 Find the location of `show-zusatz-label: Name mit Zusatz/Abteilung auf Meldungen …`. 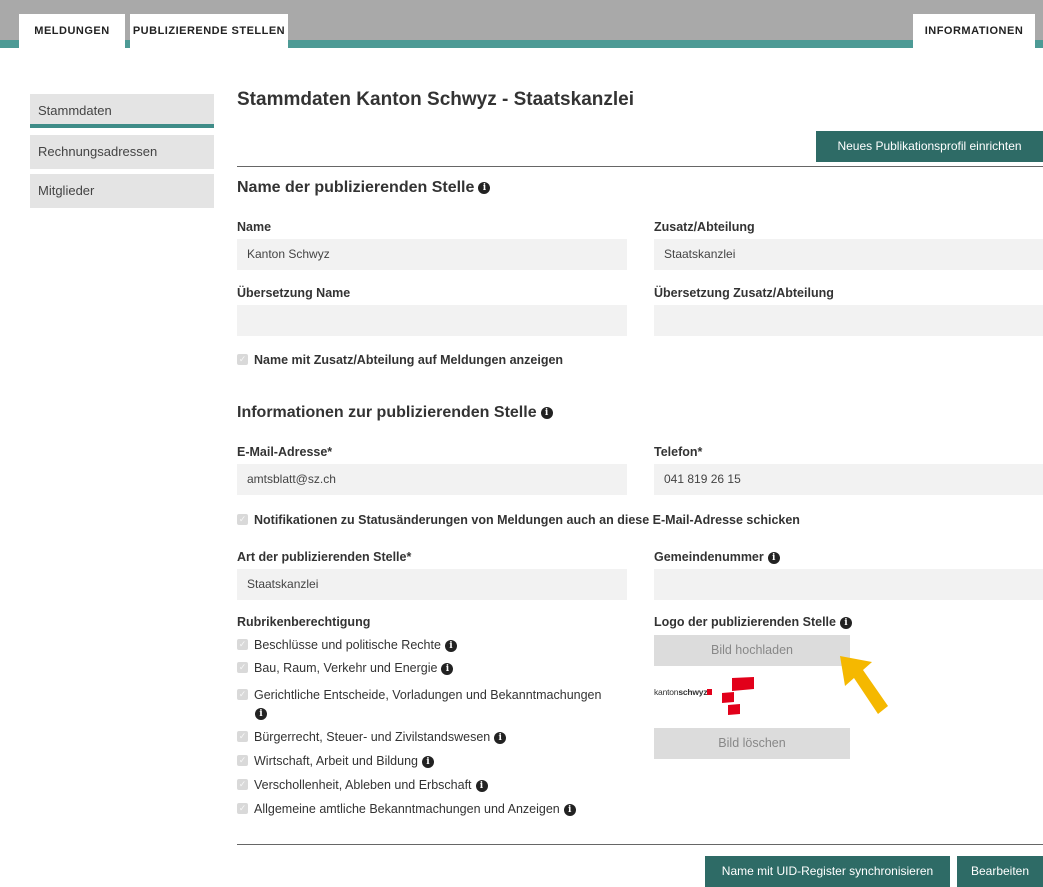

show-zusatz-label: Name mit Zusatz/Abteilung auf Meldungen … is located at coordinates (409, 360).